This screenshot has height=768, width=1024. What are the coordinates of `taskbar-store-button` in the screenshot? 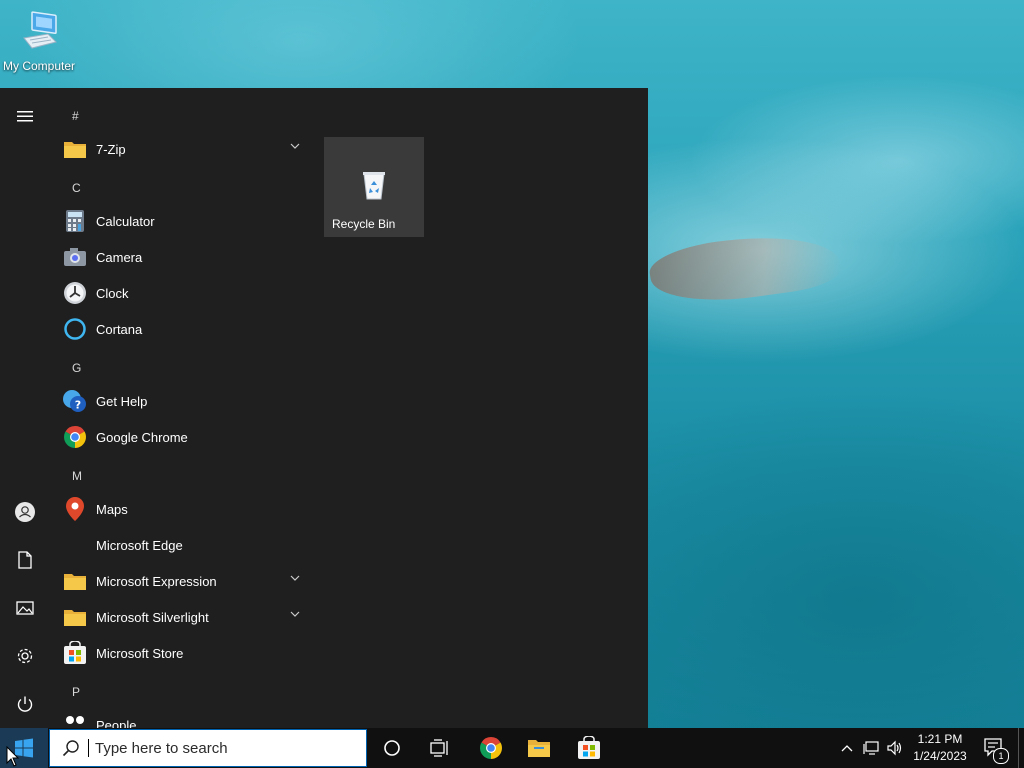 It's located at (589, 748).